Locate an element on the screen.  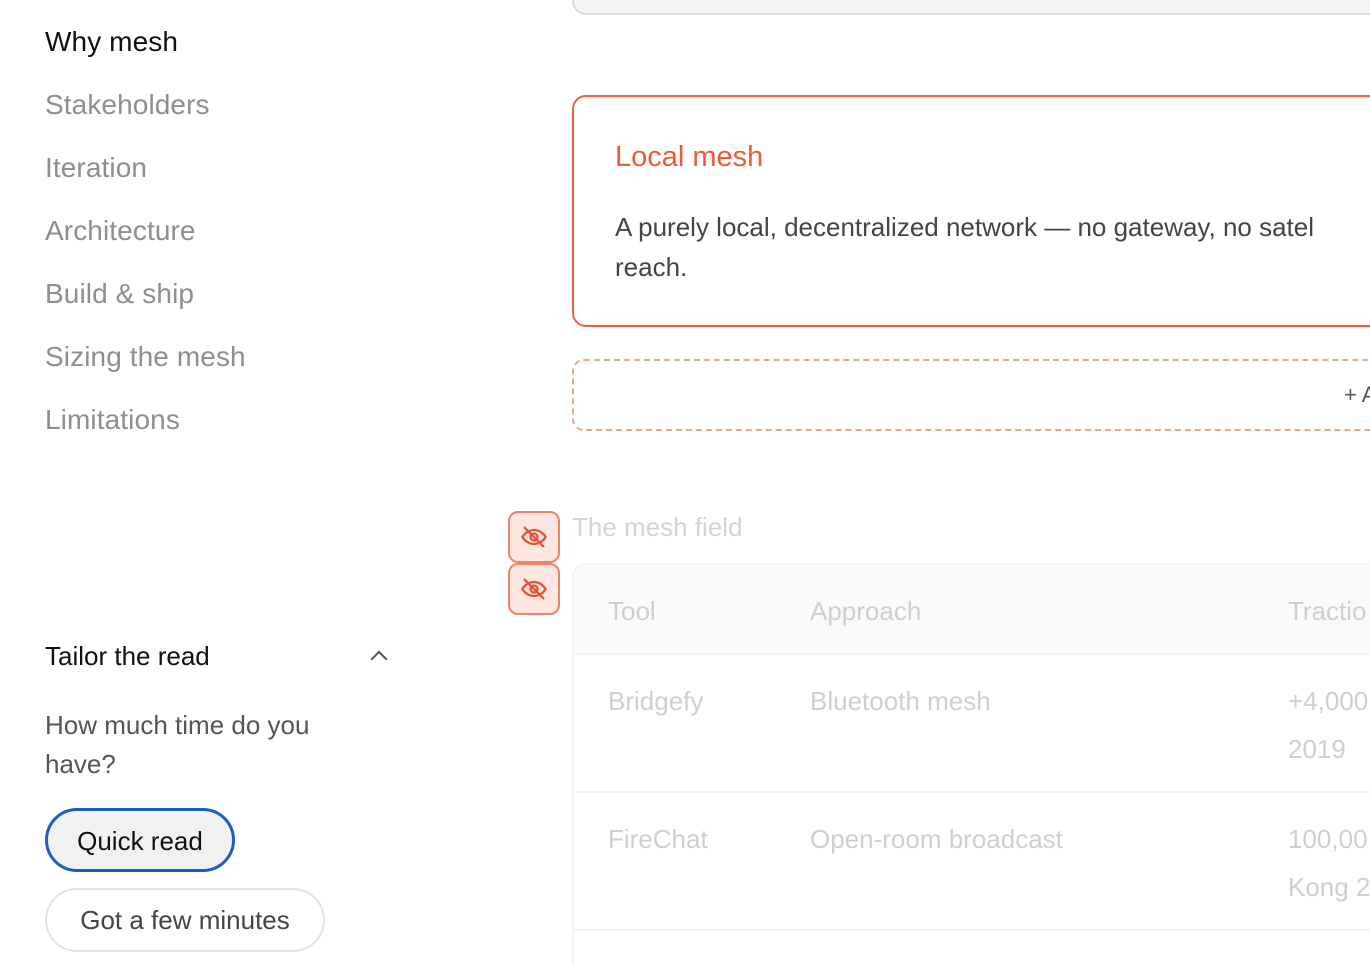
table-header-cell: Approach is located at coordinates (866, 611).